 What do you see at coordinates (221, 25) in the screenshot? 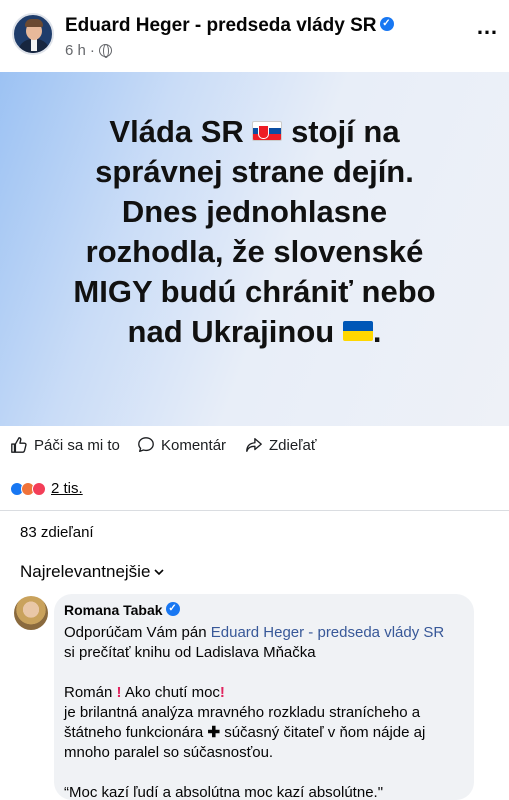
I see `page-name-text: Eduard Heger - predseda vlády SR` at bounding box center [221, 25].